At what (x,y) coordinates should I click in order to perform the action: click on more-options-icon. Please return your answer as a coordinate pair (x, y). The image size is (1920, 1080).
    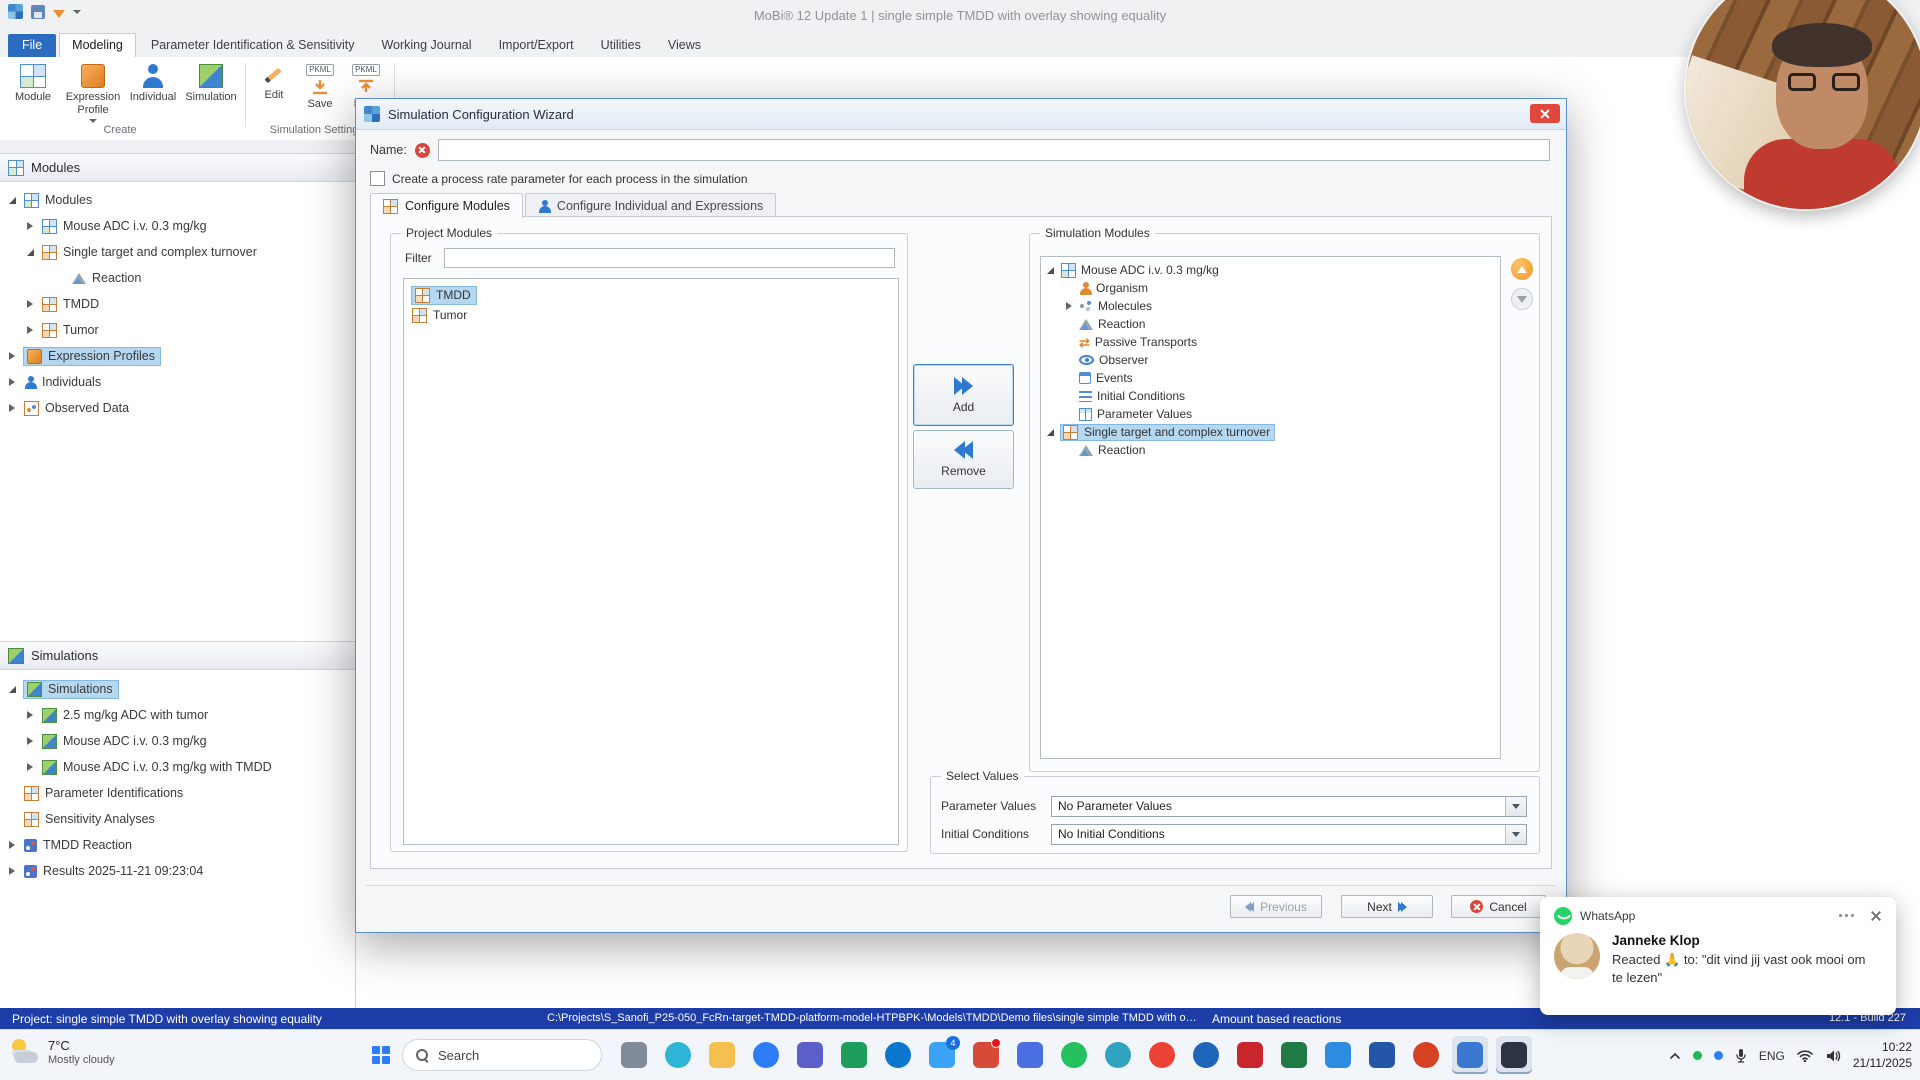
    Looking at the image, I should click on (1846, 916).